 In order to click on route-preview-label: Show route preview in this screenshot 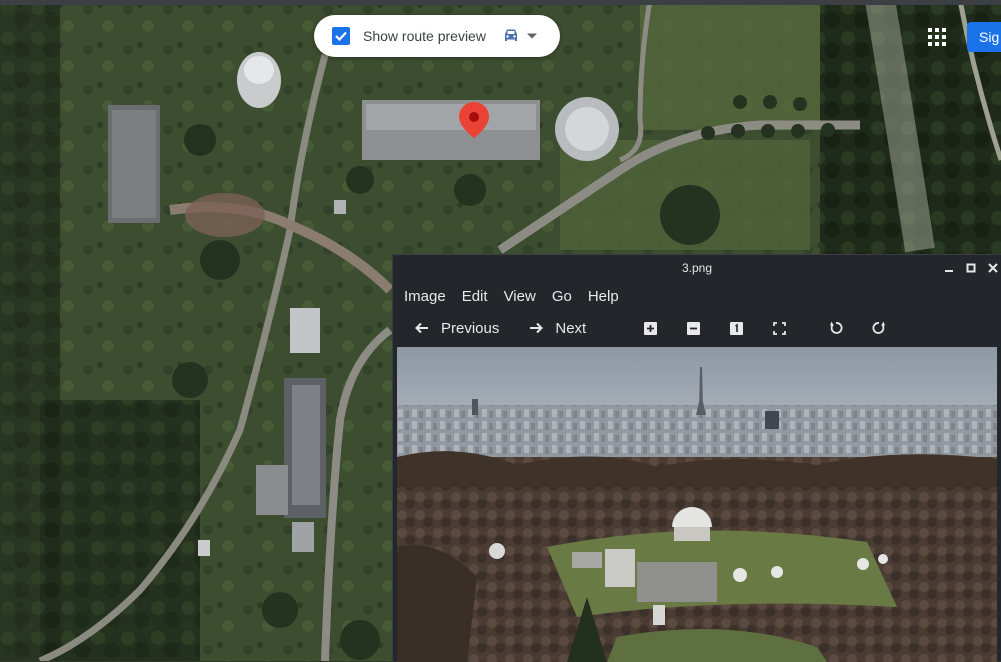, I will do `click(424, 36)`.